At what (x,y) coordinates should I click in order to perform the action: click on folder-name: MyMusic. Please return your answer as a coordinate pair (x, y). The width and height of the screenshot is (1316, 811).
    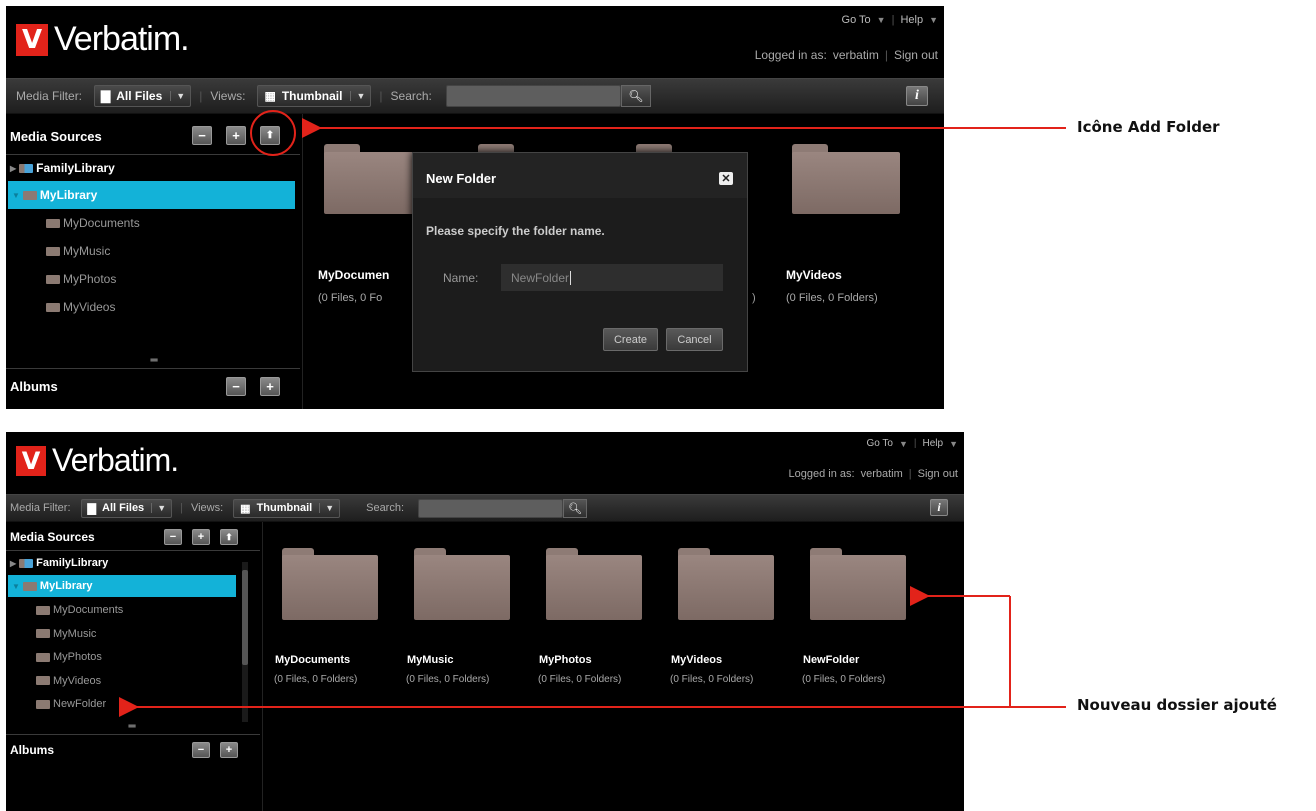
    Looking at the image, I should click on (430, 660).